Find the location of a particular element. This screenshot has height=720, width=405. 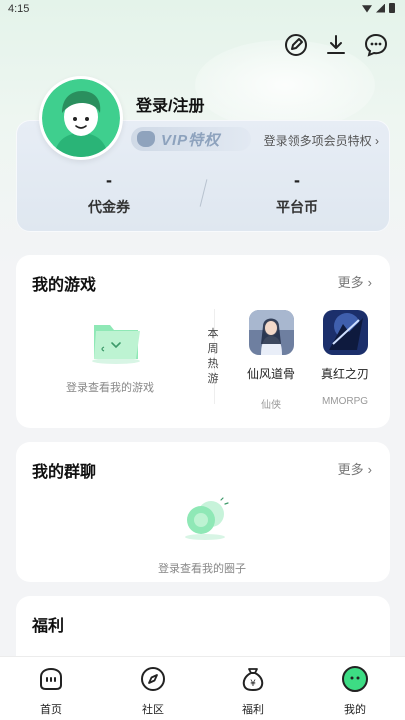

hot-game-item: 真红之刃 MMORPG is located at coordinates (345, 358).